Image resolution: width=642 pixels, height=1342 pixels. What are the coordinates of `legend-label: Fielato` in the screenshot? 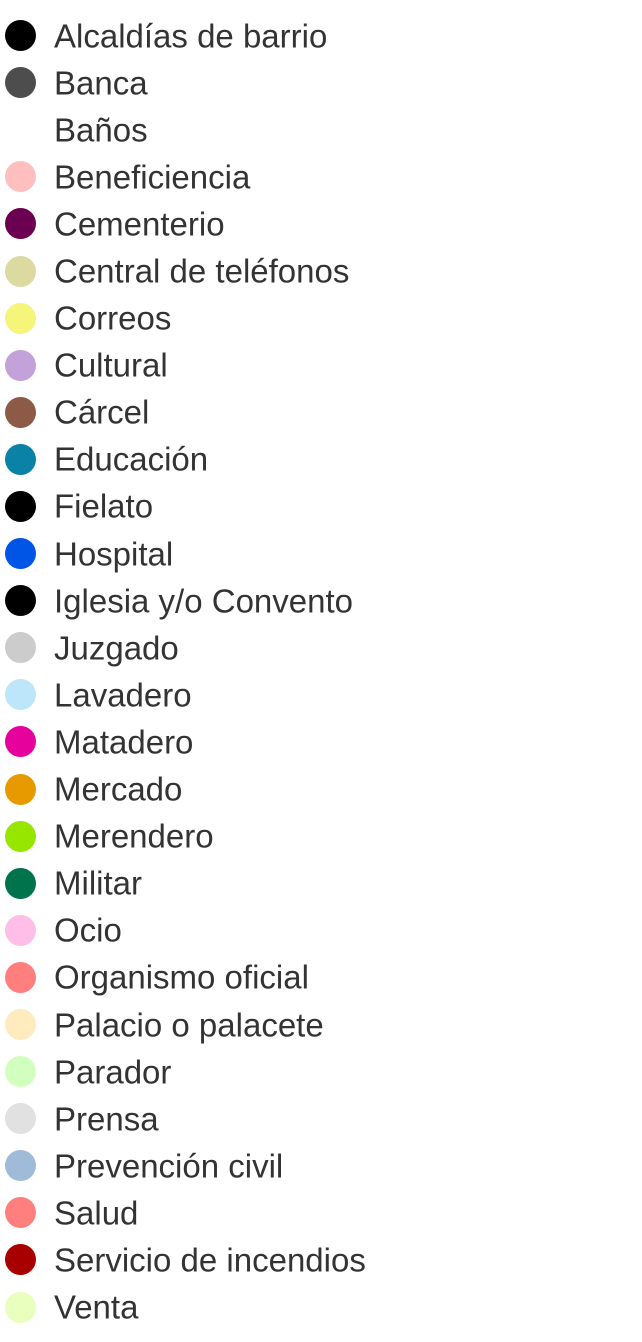 It's located at (104, 506).